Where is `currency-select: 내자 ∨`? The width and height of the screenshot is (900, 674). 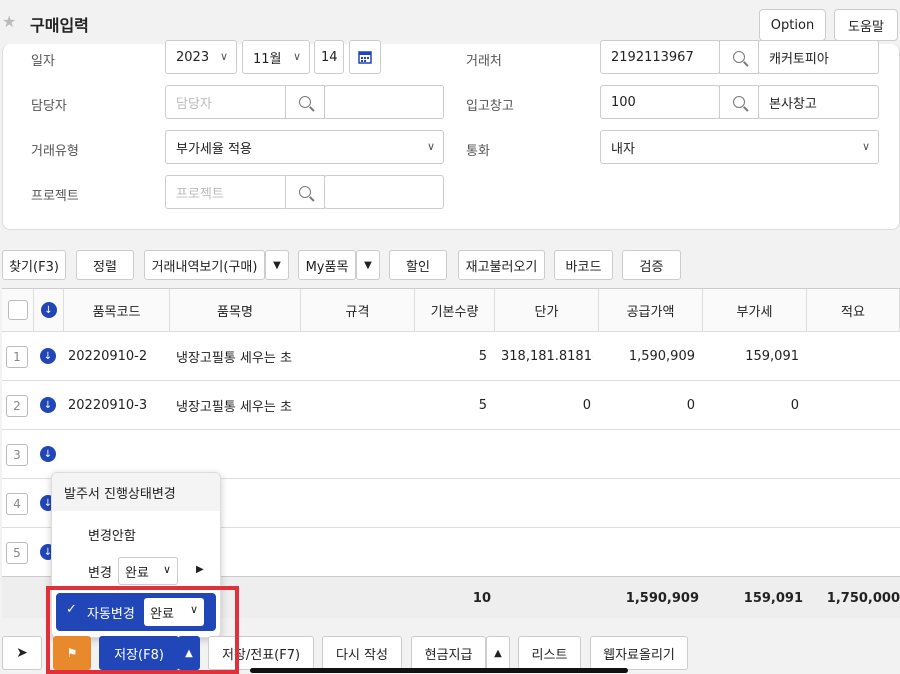 currency-select: 내자 ∨ is located at coordinates (739, 147).